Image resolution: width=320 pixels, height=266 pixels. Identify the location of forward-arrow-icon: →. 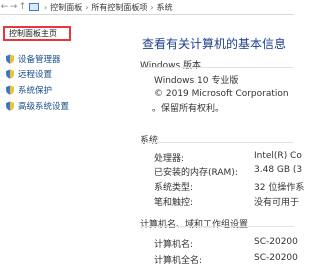
(13, 7).